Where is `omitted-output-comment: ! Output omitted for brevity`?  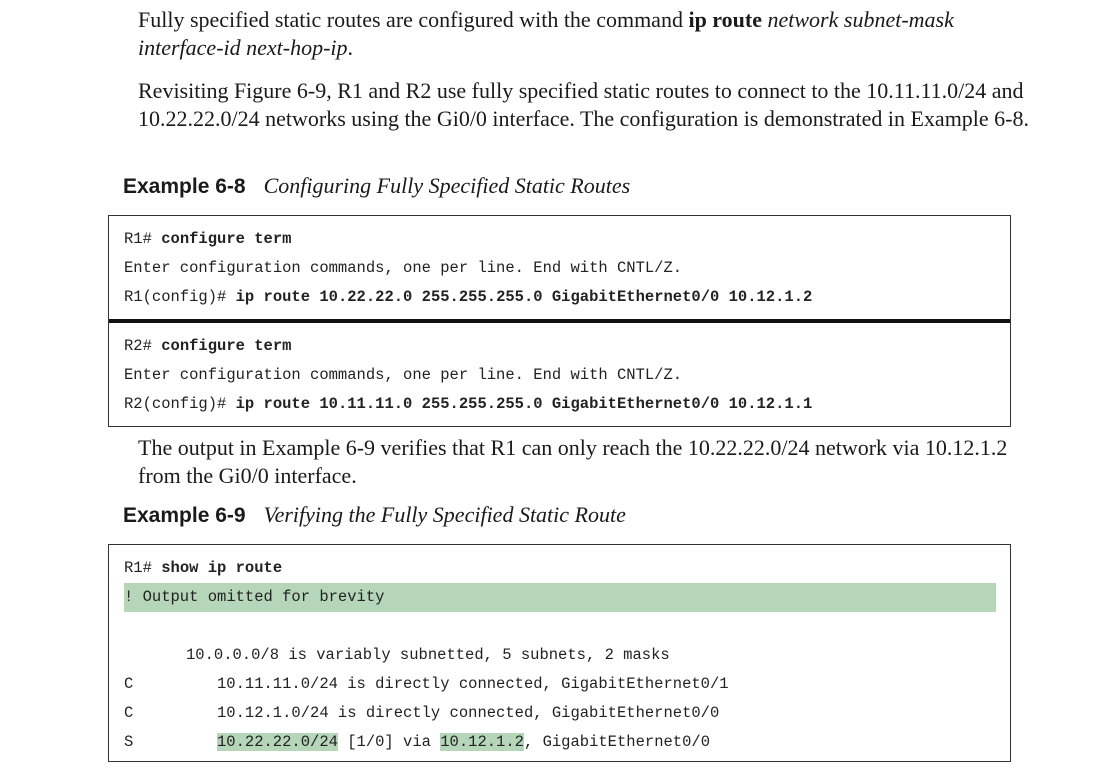
omitted-output-comment: ! Output omitted for brevity is located at coordinates (560, 597).